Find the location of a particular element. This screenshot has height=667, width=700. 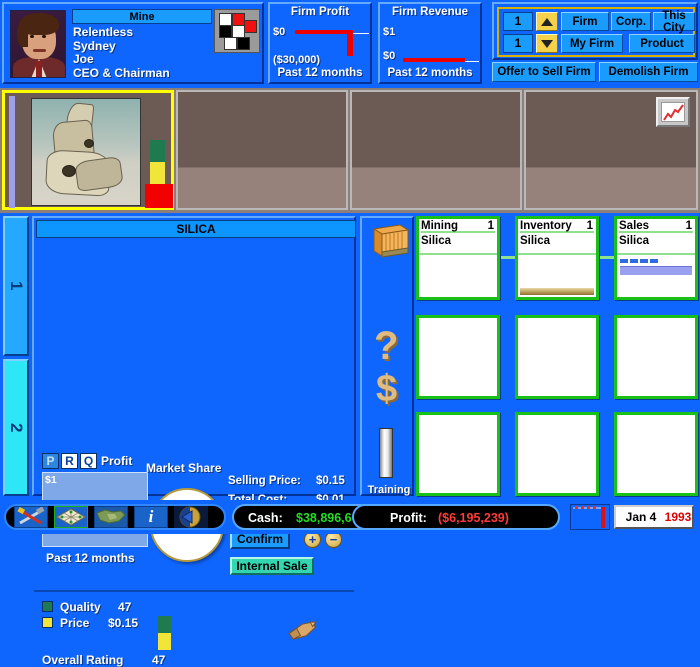

triangle-up-icon is located at coordinates (547, 21).